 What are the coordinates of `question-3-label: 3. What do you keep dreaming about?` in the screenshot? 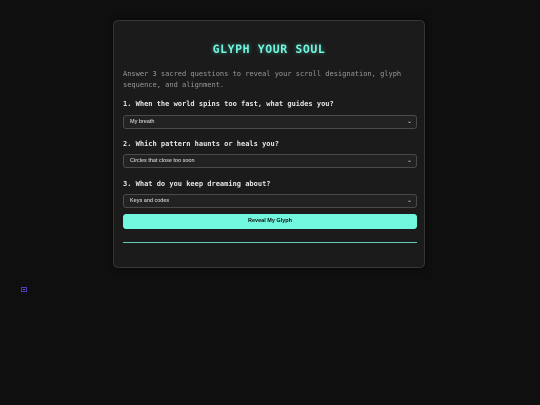 It's located at (197, 184).